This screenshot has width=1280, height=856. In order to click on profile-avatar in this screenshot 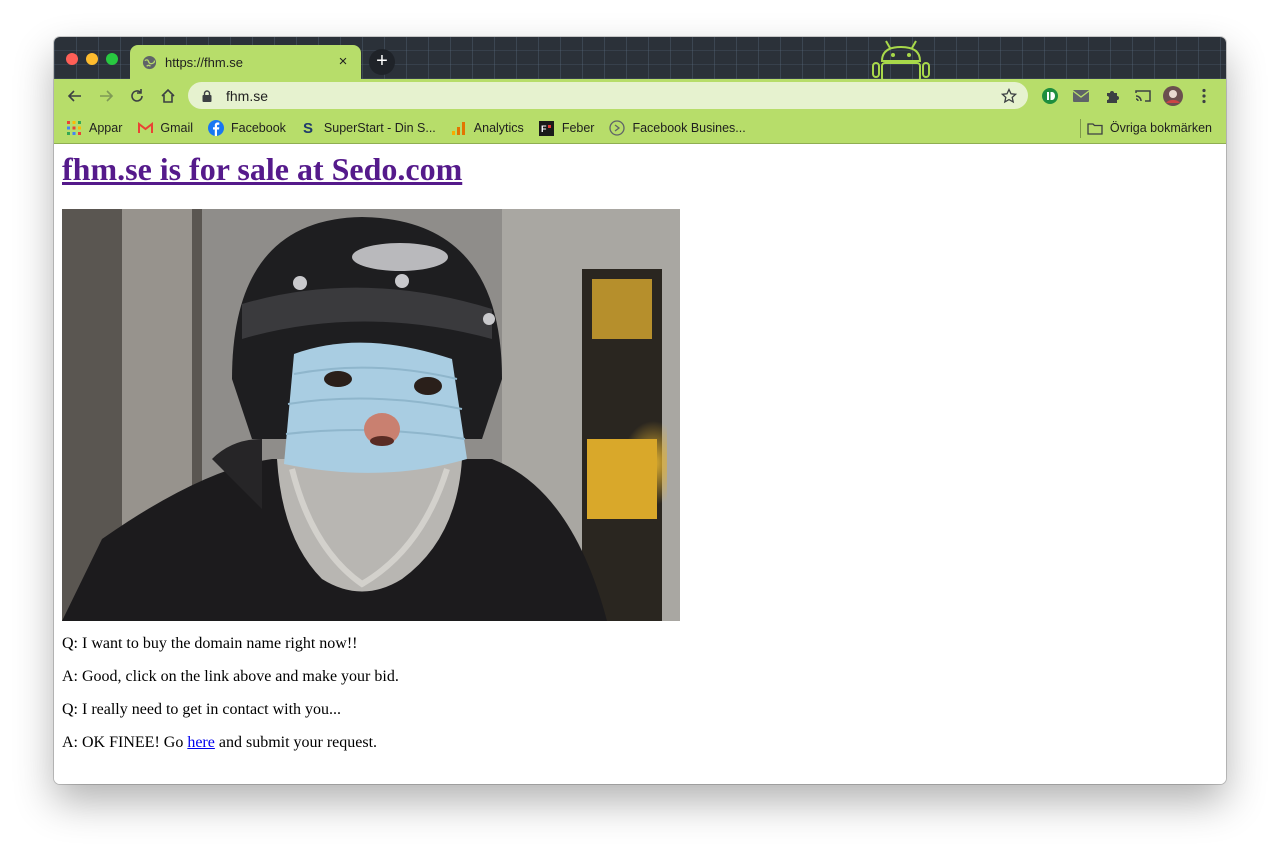, I will do `click(1173, 96)`.